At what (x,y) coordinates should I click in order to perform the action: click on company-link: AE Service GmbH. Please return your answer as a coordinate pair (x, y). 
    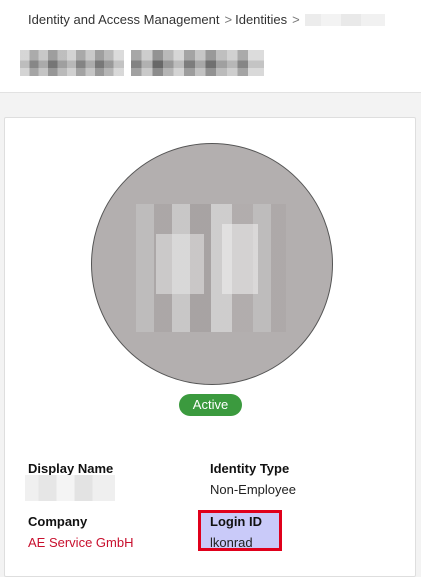
    Looking at the image, I should click on (80, 542).